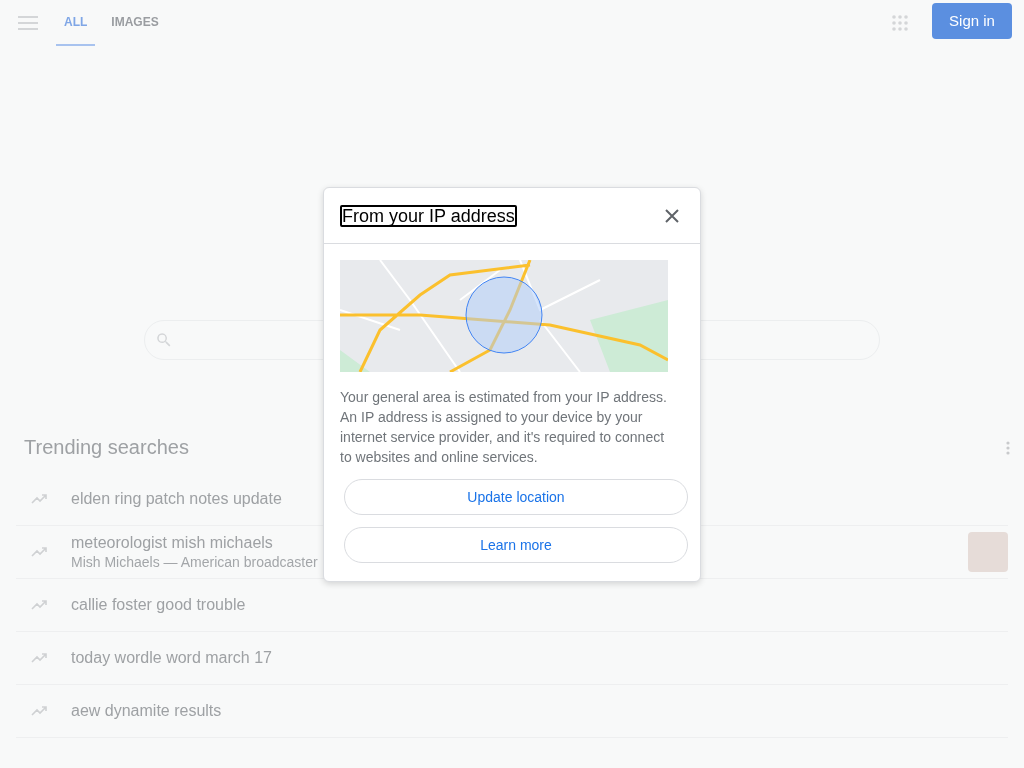 The width and height of the screenshot is (1024, 768). I want to click on section-title: Trending searches, so click(106, 447).